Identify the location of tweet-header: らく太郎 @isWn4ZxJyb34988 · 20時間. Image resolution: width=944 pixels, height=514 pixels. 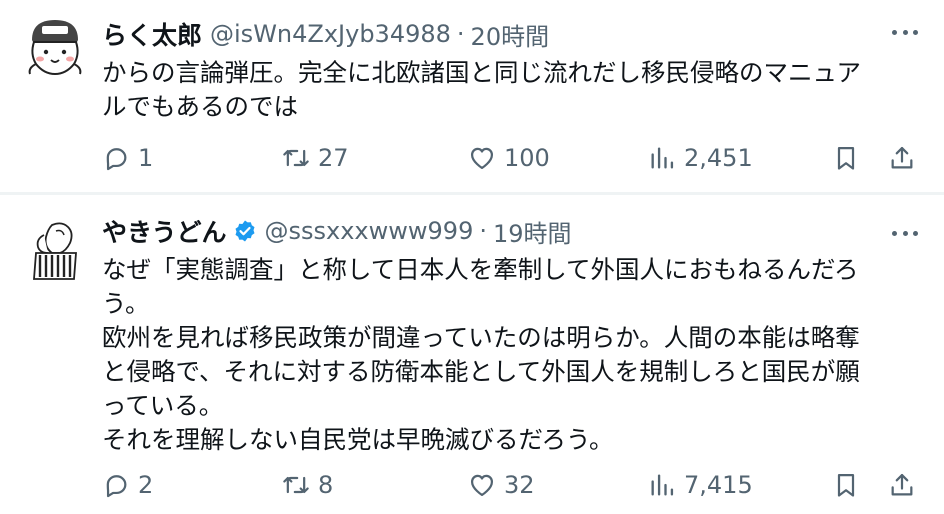
(325, 34).